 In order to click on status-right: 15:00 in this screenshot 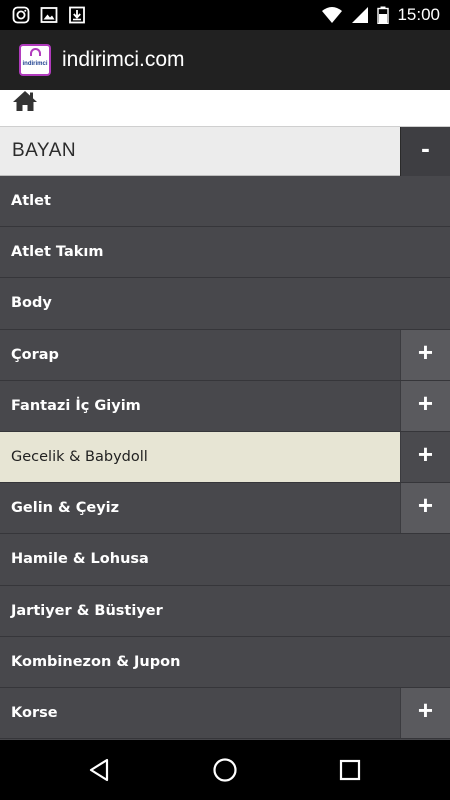, I will do `click(385, 15)`.